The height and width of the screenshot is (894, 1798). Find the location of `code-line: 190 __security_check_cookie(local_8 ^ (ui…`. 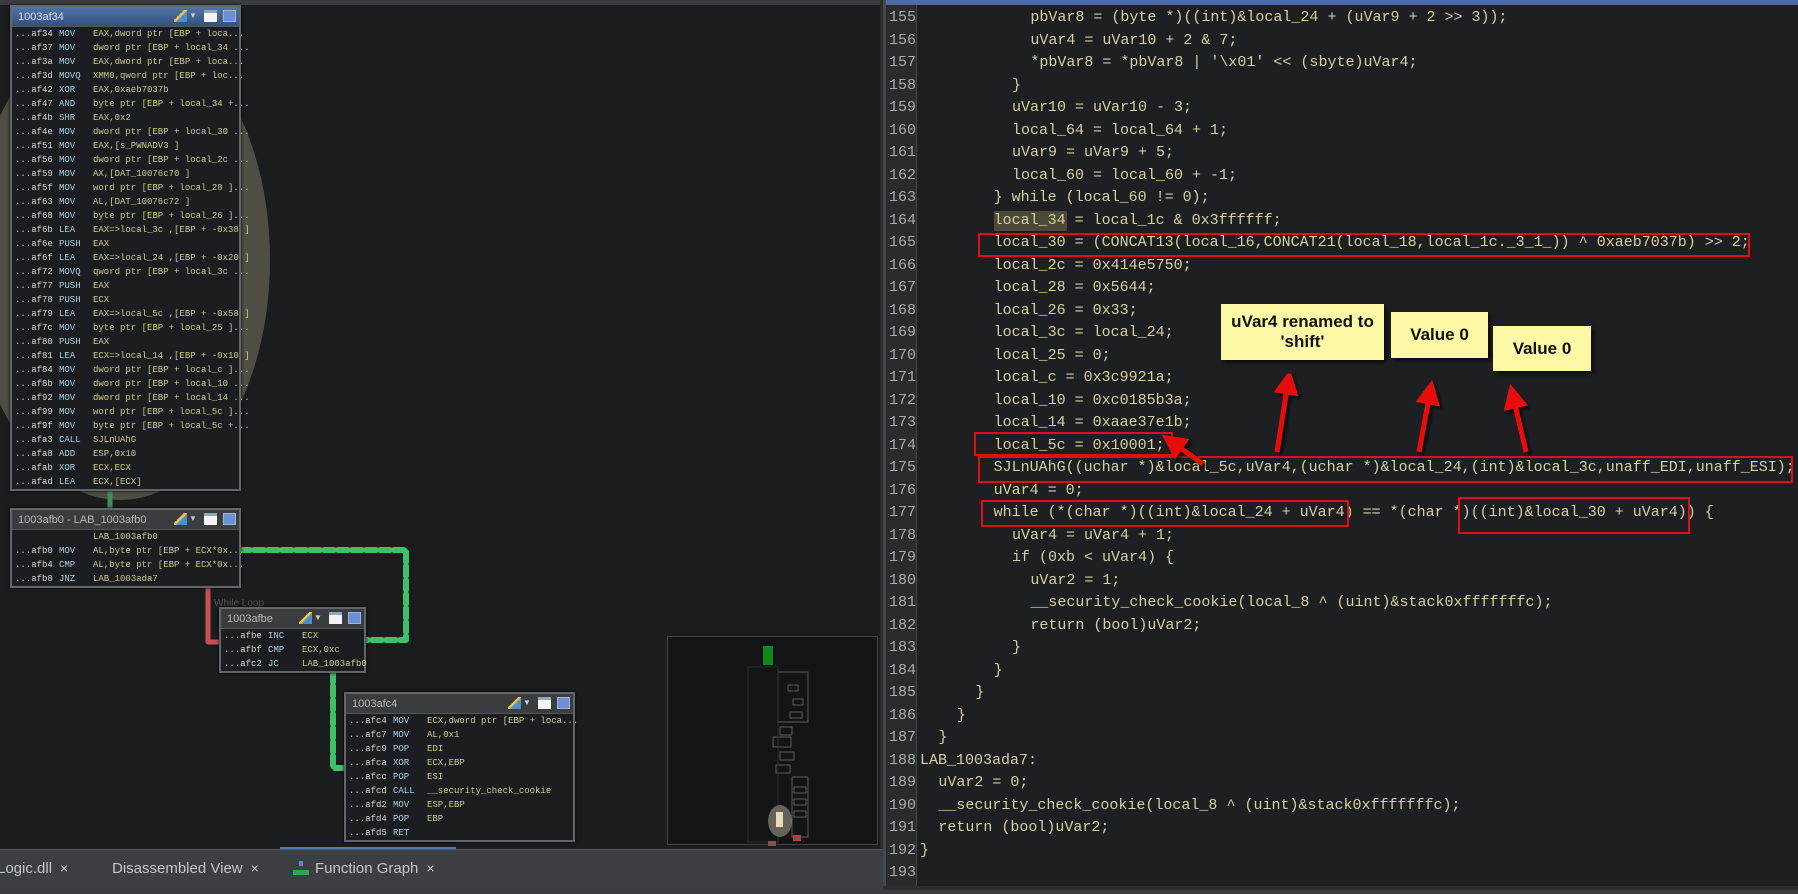

code-line: 190 __security_check_cookie(local_8 ^ (ui… is located at coordinates (1342, 806).